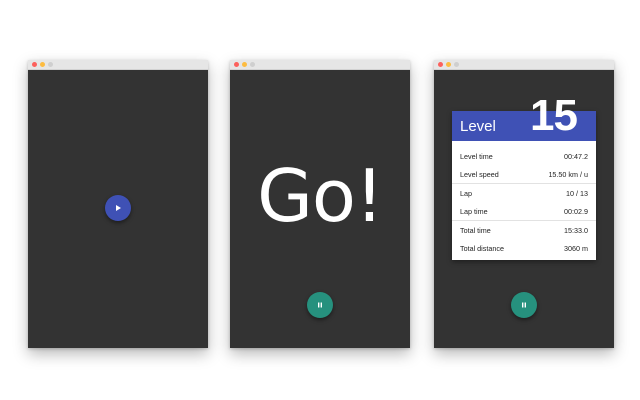 This screenshot has height=400, width=640. What do you see at coordinates (554, 115) in the screenshot?
I see `level-number: 15` at bounding box center [554, 115].